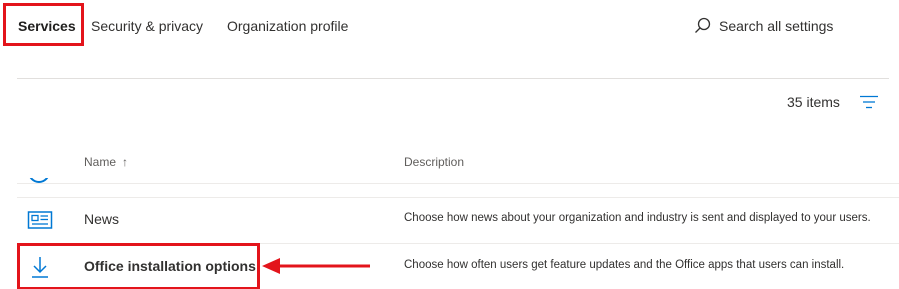 The height and width of the screenshot is (289, 899). I want to click on filter-icon, so click(869, 102).